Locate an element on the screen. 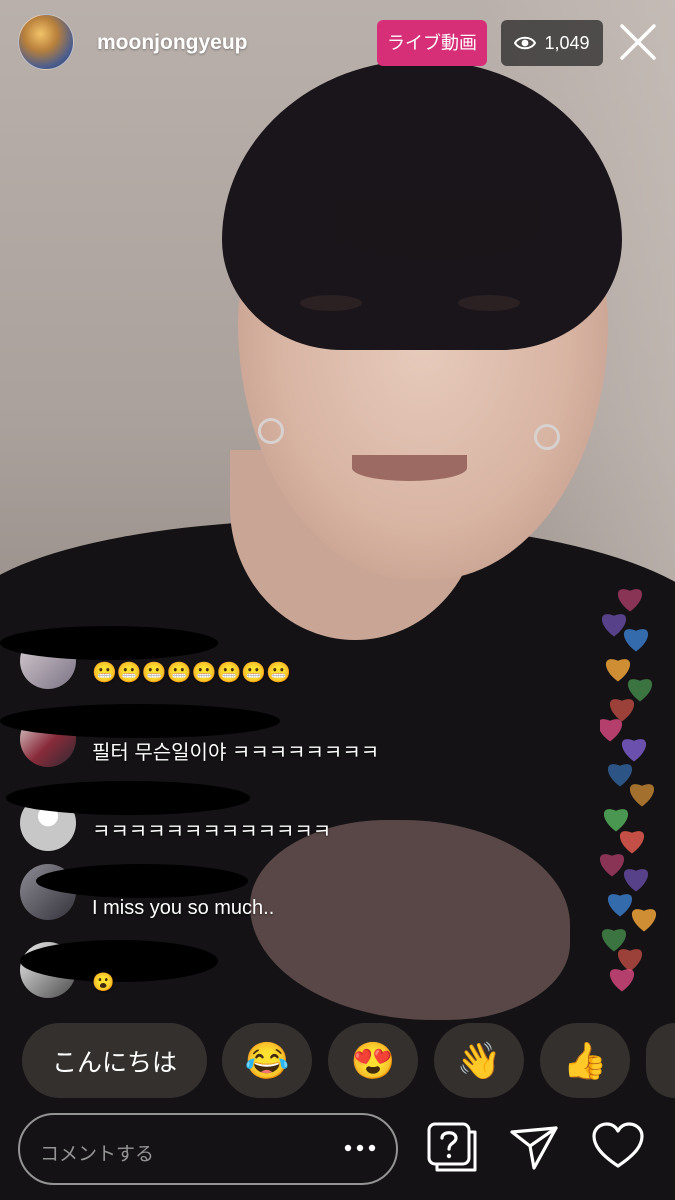 This screenshot has height=1200, width=675. thumbs-up-emoji-icon: 👍 is located at coordinates (585, 1060).